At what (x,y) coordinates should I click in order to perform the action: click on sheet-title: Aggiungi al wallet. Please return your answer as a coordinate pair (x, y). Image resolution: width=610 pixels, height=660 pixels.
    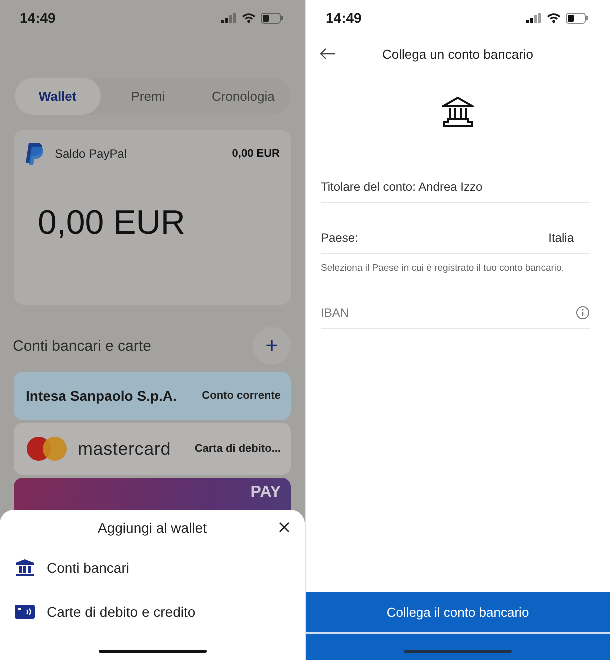
    Looking at the image, I should click on (152, 528).